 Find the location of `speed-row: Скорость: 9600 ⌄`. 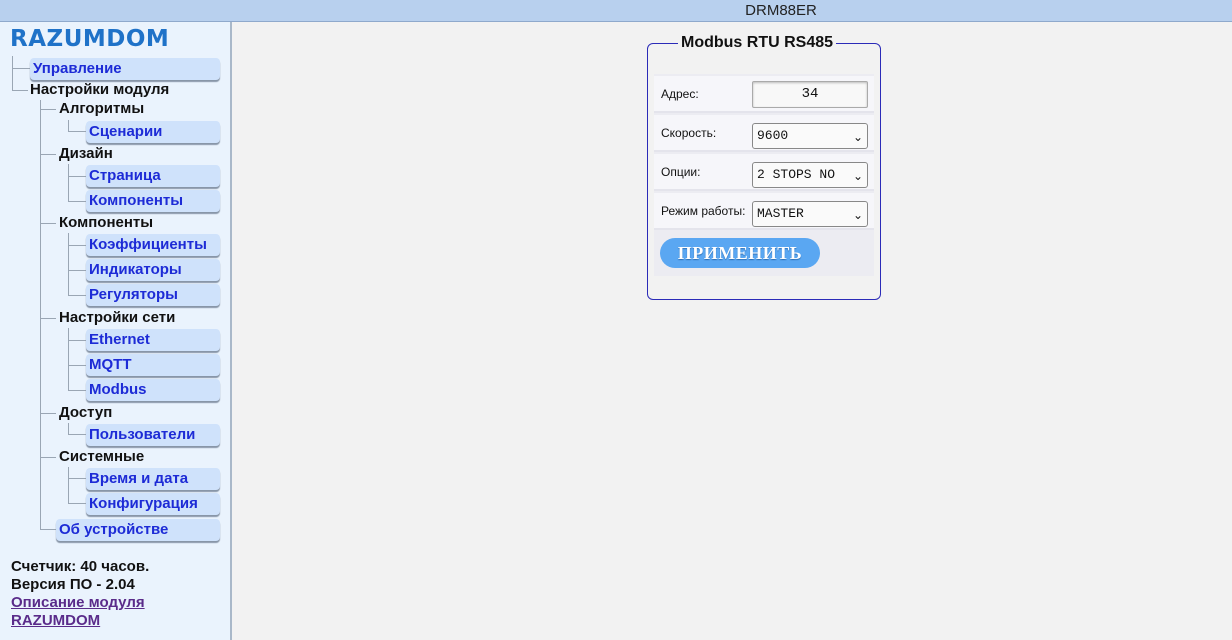

speed-row: Скорость: 9600 ⌄ is located at coordinates (764, 133).